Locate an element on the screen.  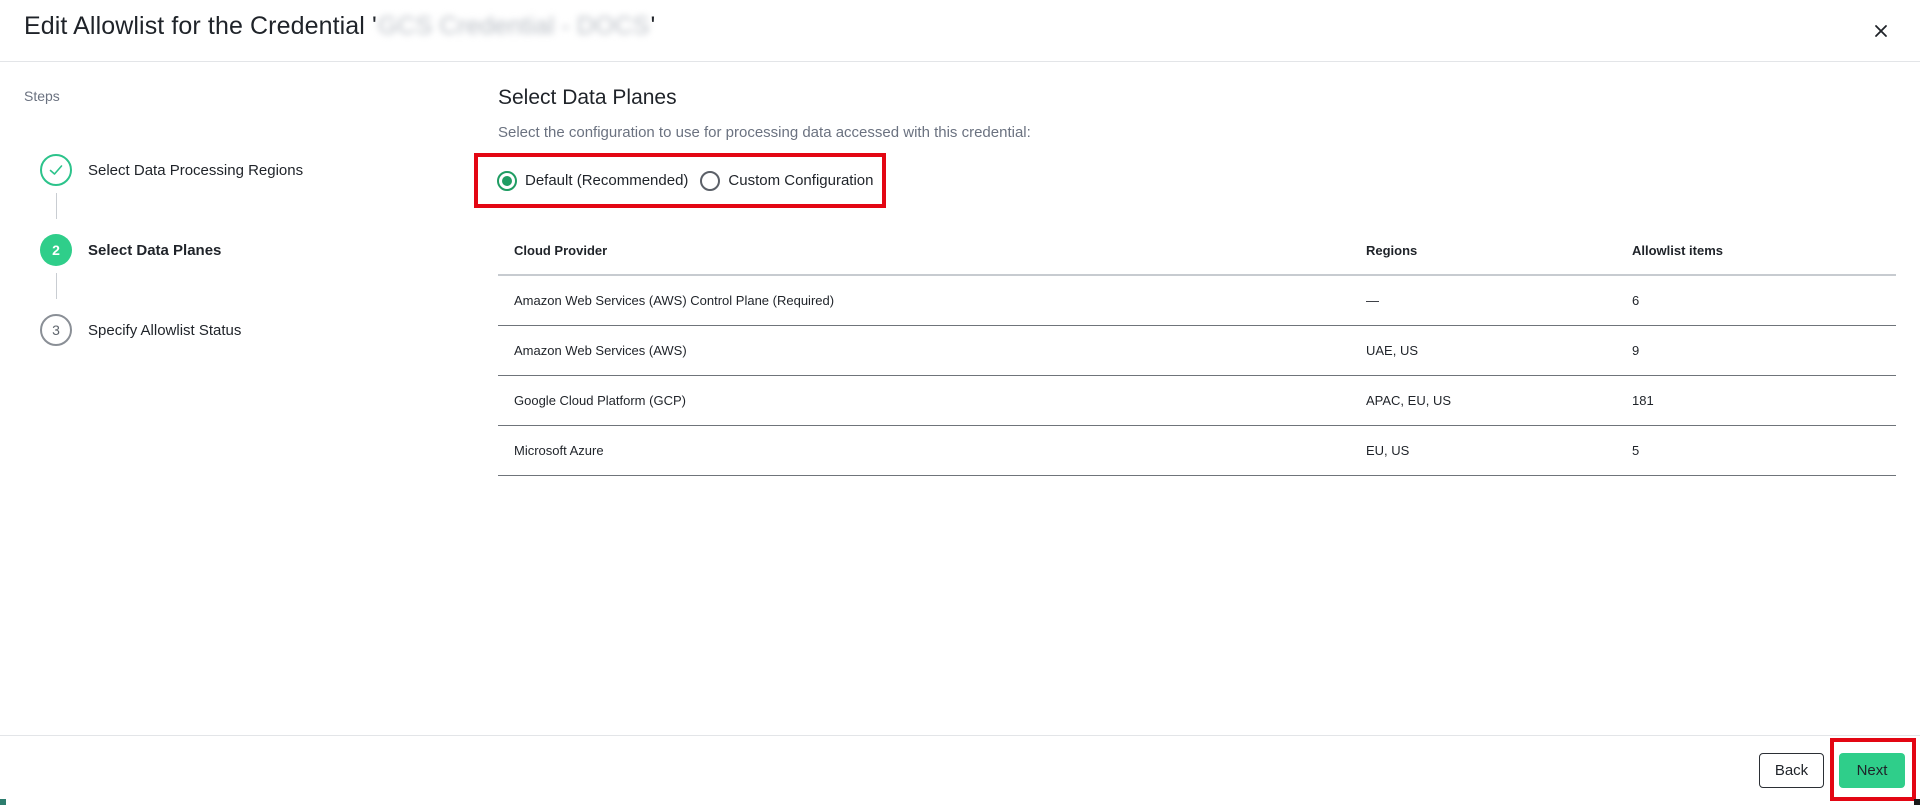
allowlist-items-cell: 181 is located at coordinates (1643, 400).